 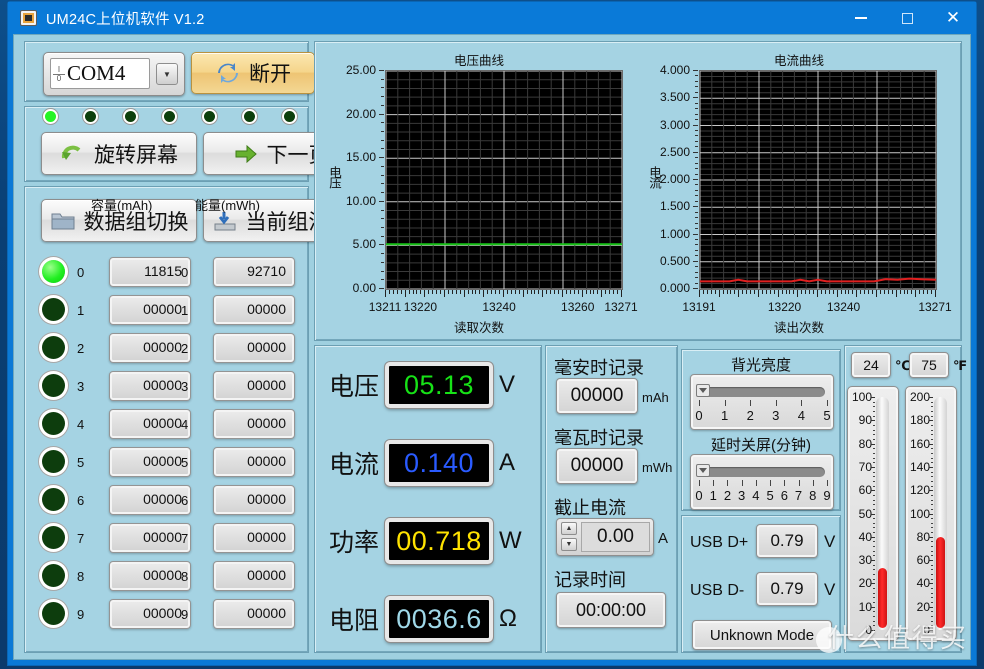 What do you see at coordinates (762, 392) in the screenshot?
I see `brightness-track` at bounding box center [762, 392].